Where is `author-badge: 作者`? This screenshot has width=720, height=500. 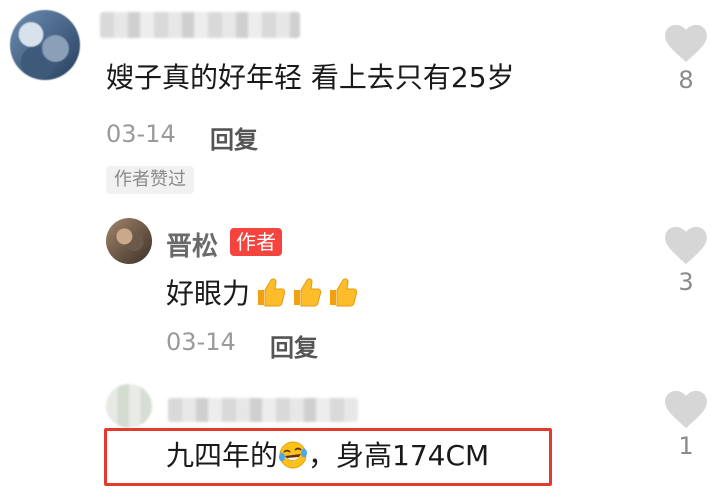 author-badge: 作者 is located at coordinates (256, 242).